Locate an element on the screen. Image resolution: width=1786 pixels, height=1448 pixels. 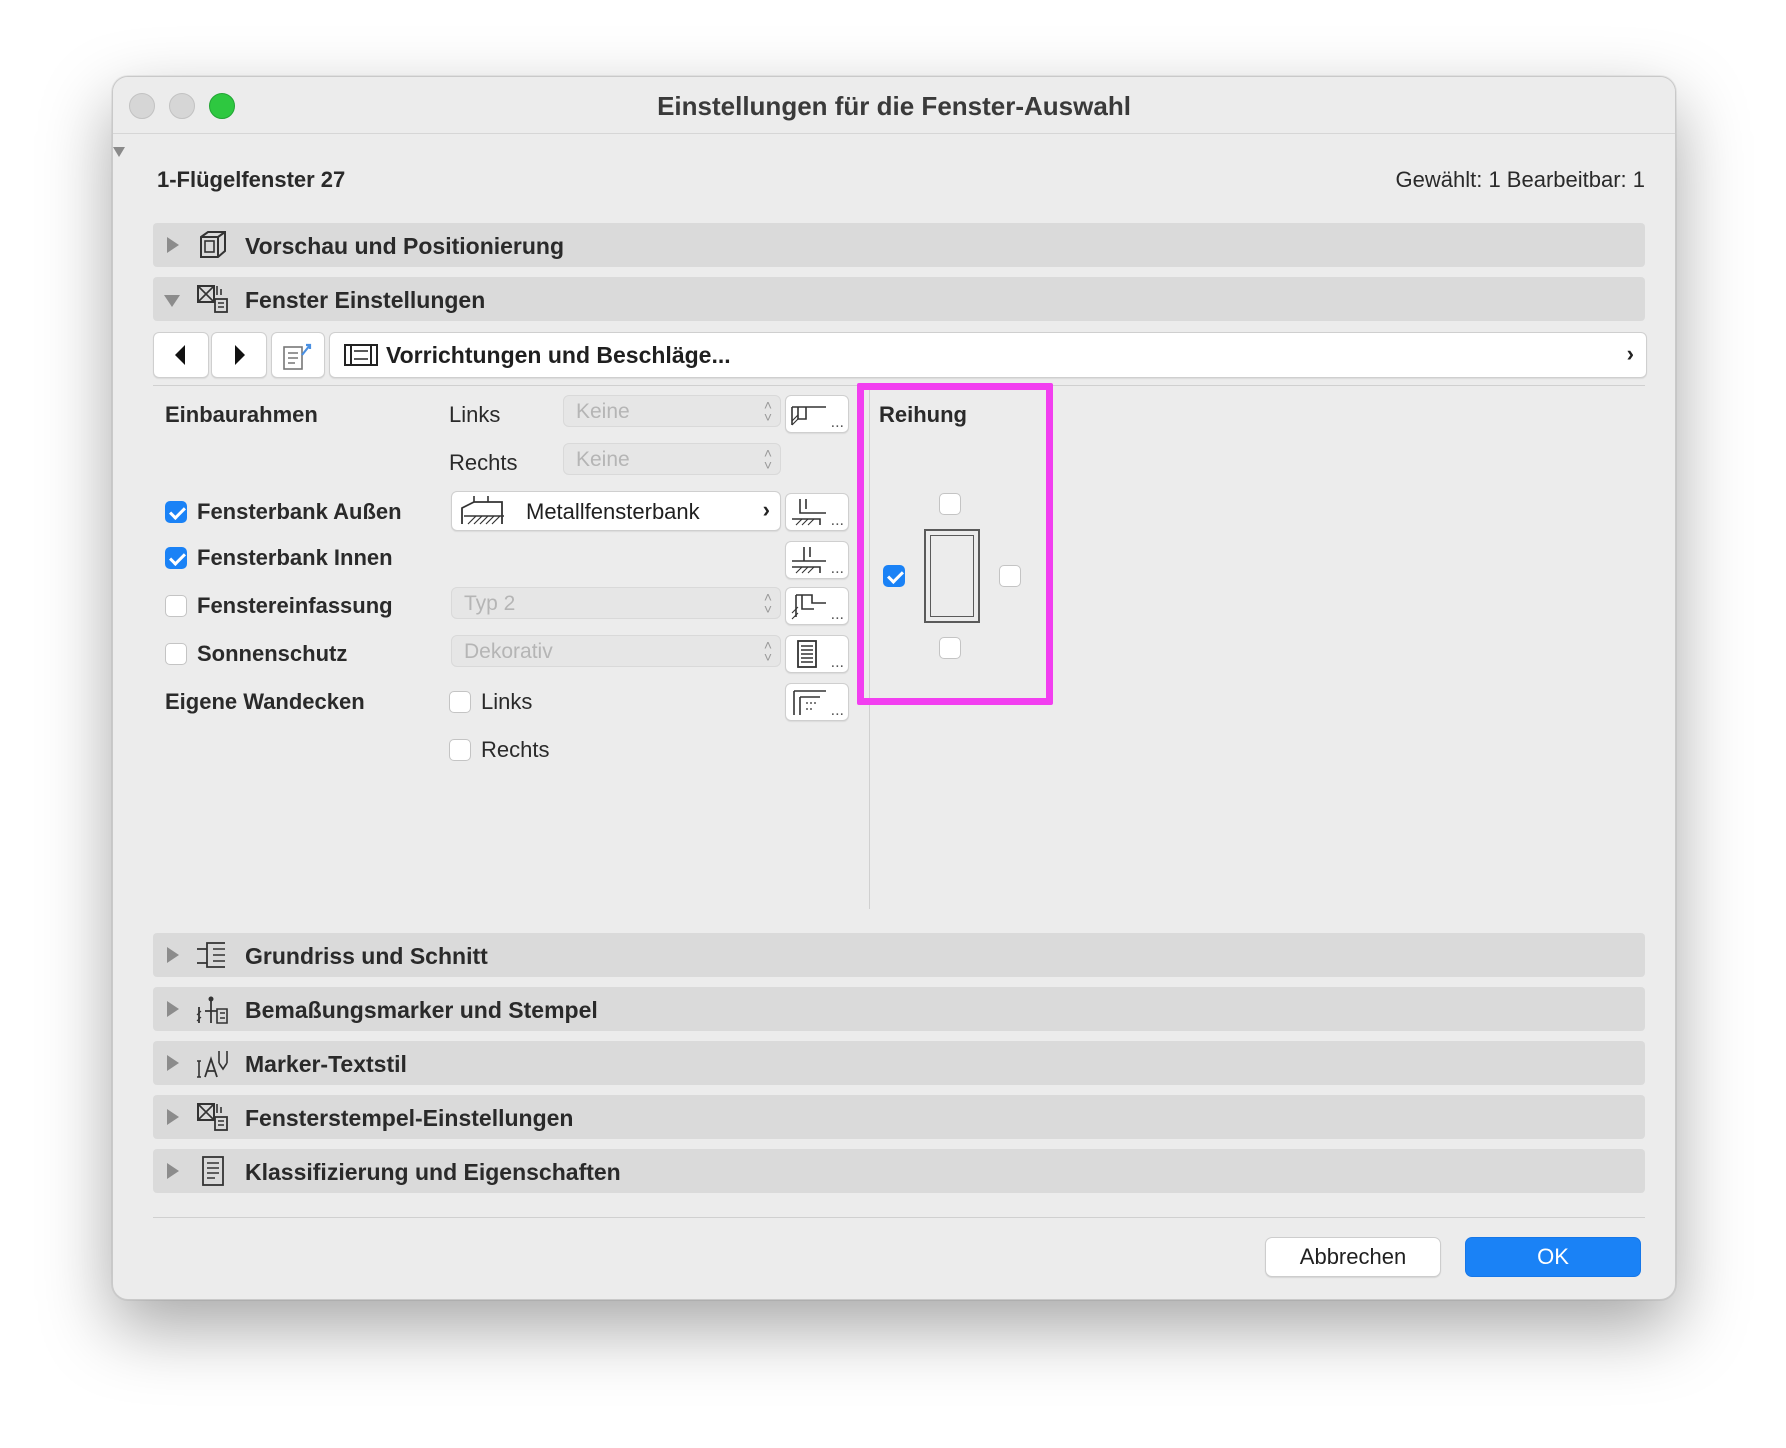
casing-type-select: Typ 2 ˄ ˅ is located at coordinates (616, 603).